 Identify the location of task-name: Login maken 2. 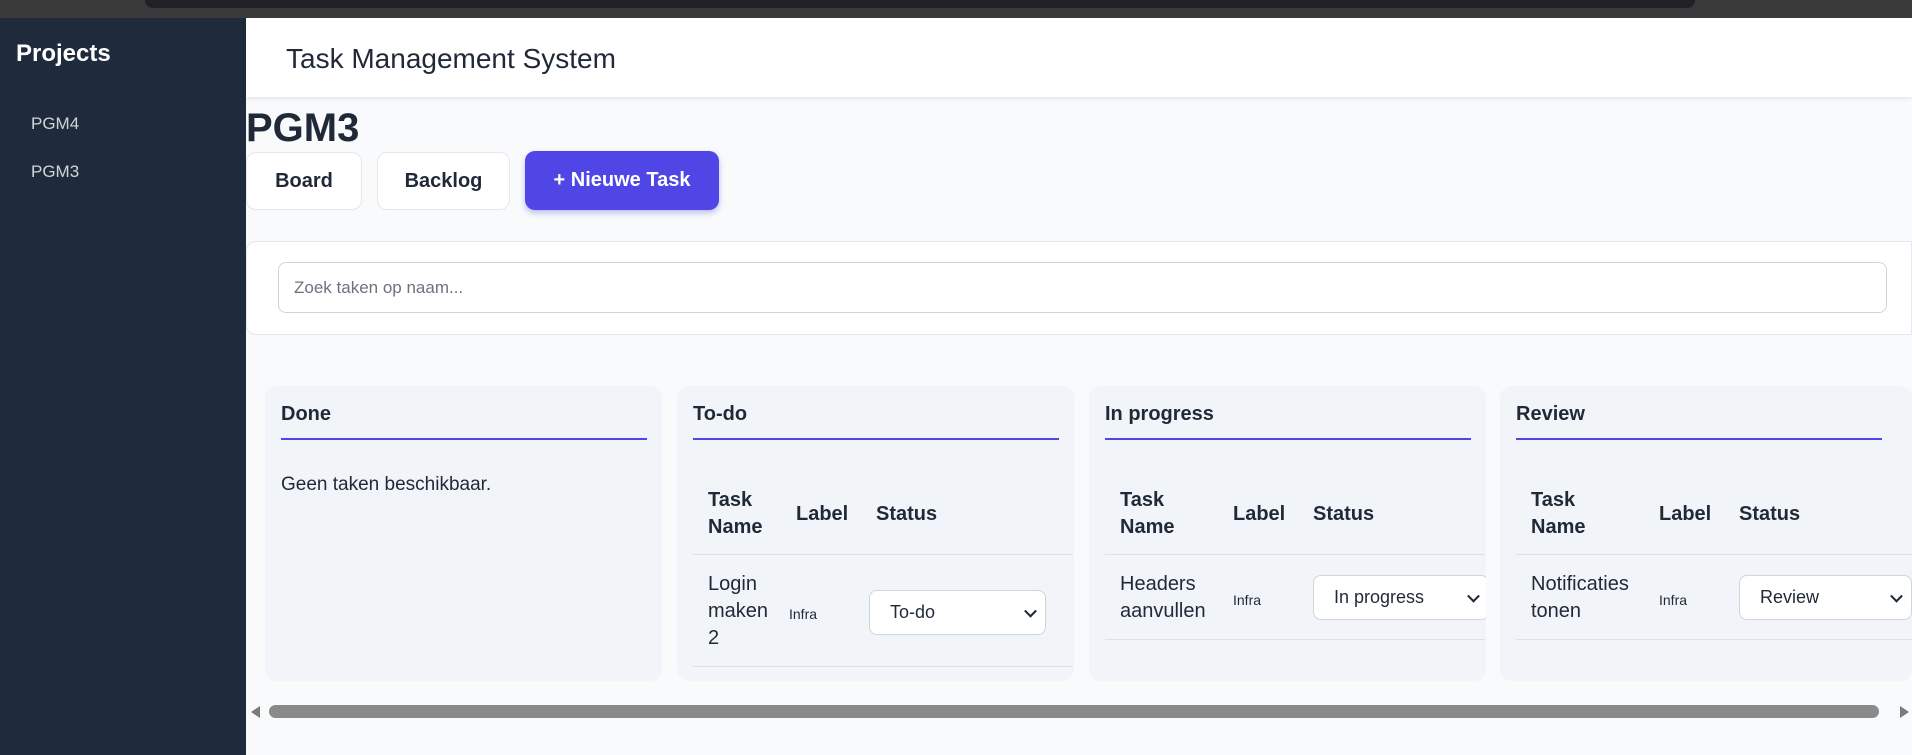
(738, 611).